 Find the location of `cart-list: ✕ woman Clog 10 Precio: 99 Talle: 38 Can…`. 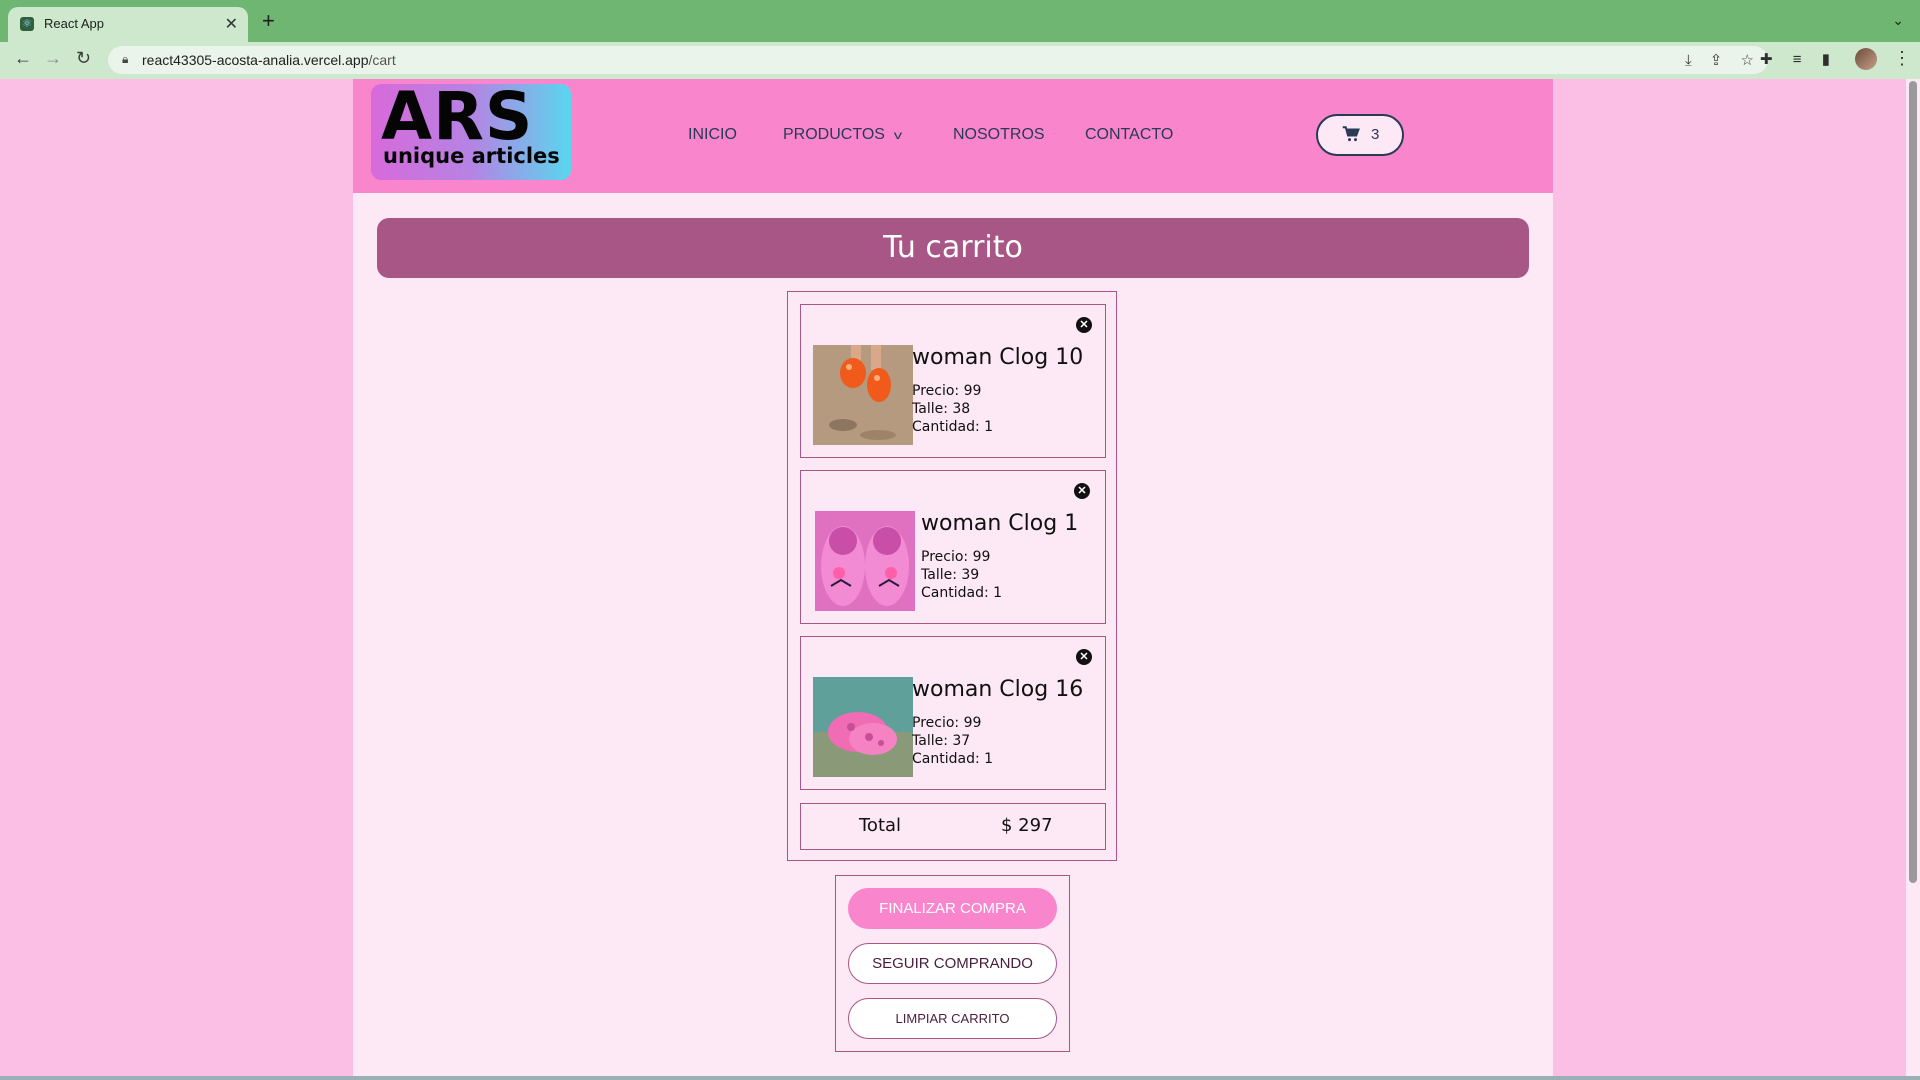

cart-list: ✕ woman Clog 10 Precio: 99 Talle: 38 Can… is located at coordinates (952, 576).